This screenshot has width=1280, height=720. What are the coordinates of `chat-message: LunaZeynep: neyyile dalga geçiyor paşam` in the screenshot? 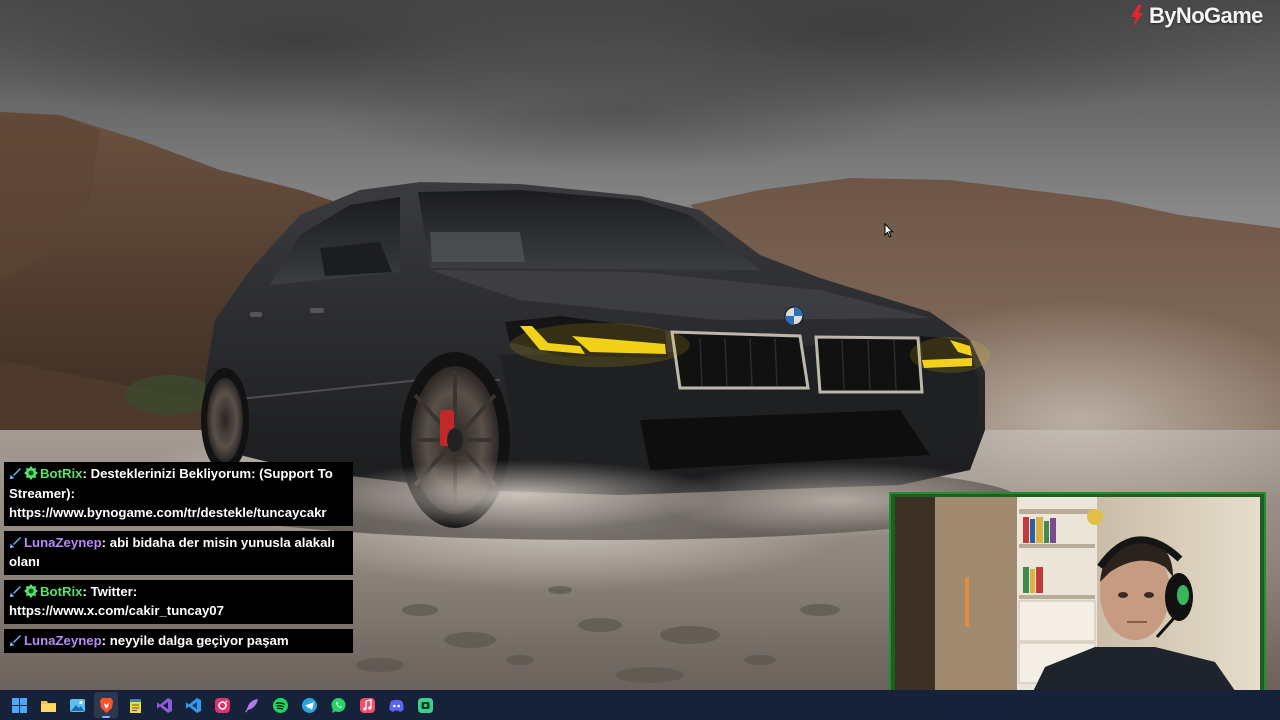 It's located at (178, 640).